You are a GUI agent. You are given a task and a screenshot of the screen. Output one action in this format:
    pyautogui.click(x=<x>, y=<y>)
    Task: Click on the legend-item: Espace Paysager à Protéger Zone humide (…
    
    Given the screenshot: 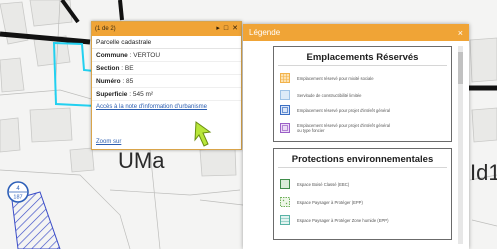 What is the action you would take?
    pyautogui.click(x=336, y=220)
    